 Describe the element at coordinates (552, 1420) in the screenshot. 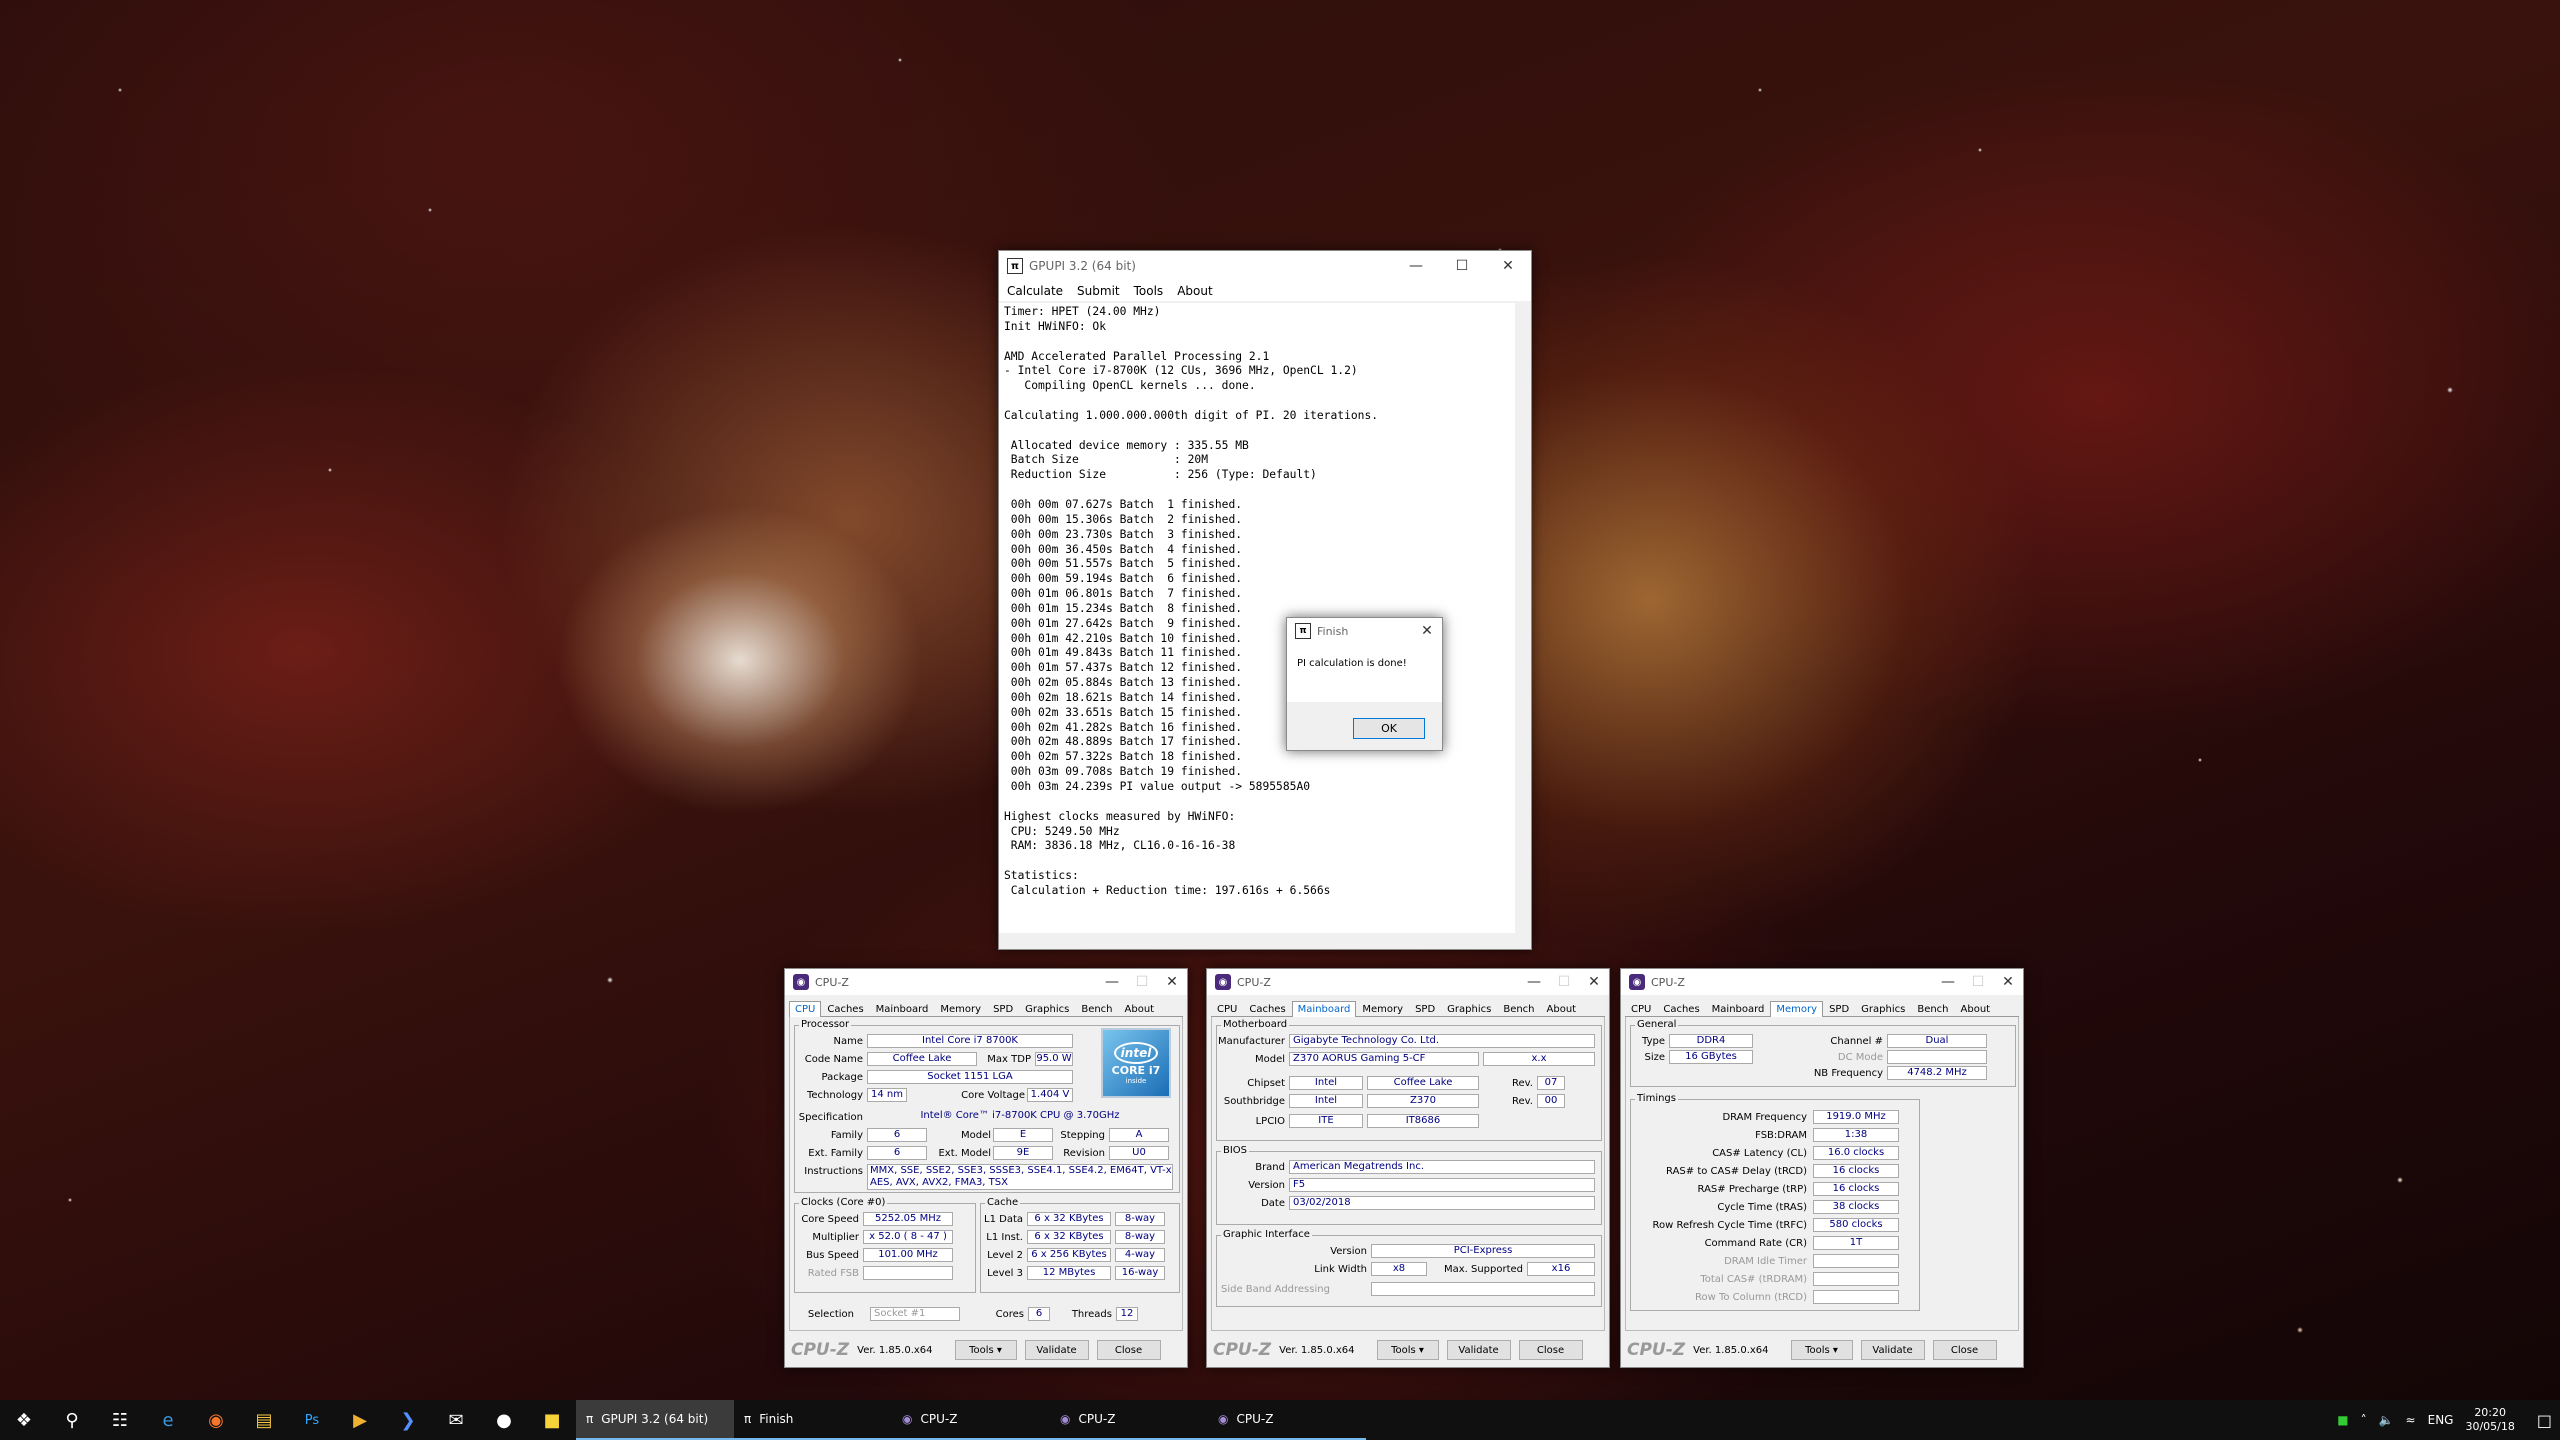

I see `sticky-notes-icon: ■` at that location.